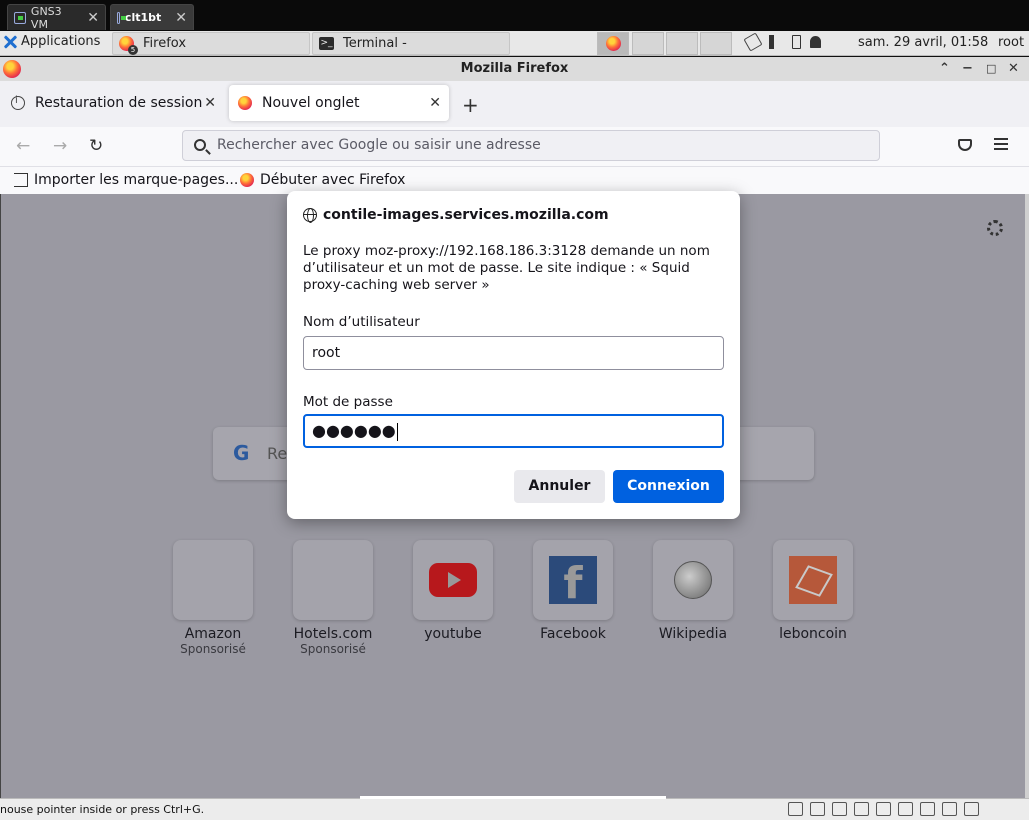 The width and height of the screenshot is (1029, 820). I want to click on top-site-youtube: youtube, so click(453, 591).